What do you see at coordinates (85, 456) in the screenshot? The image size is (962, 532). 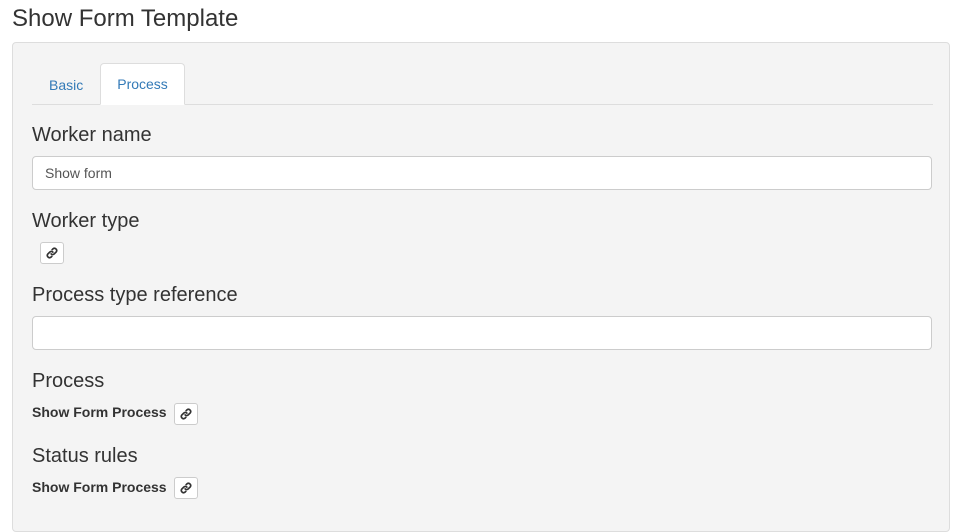 I see `status-rules-label: Status rules` at bounding box center [85, 456].